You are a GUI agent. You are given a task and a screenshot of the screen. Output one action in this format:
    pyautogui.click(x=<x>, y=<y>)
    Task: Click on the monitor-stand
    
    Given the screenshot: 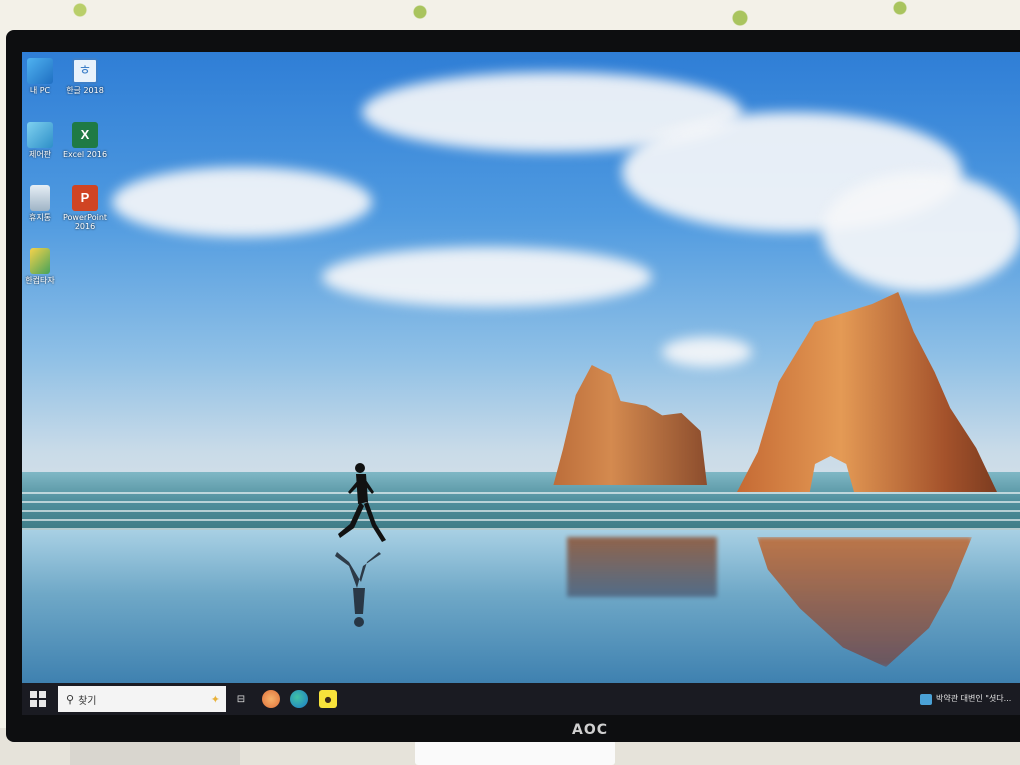 What is the action you would take?
    pyautogui.click(x=515, y=752)
    